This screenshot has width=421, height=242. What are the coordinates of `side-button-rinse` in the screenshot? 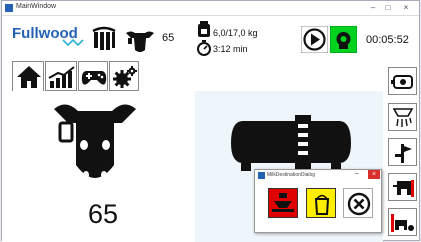 It's located at (402, 117).